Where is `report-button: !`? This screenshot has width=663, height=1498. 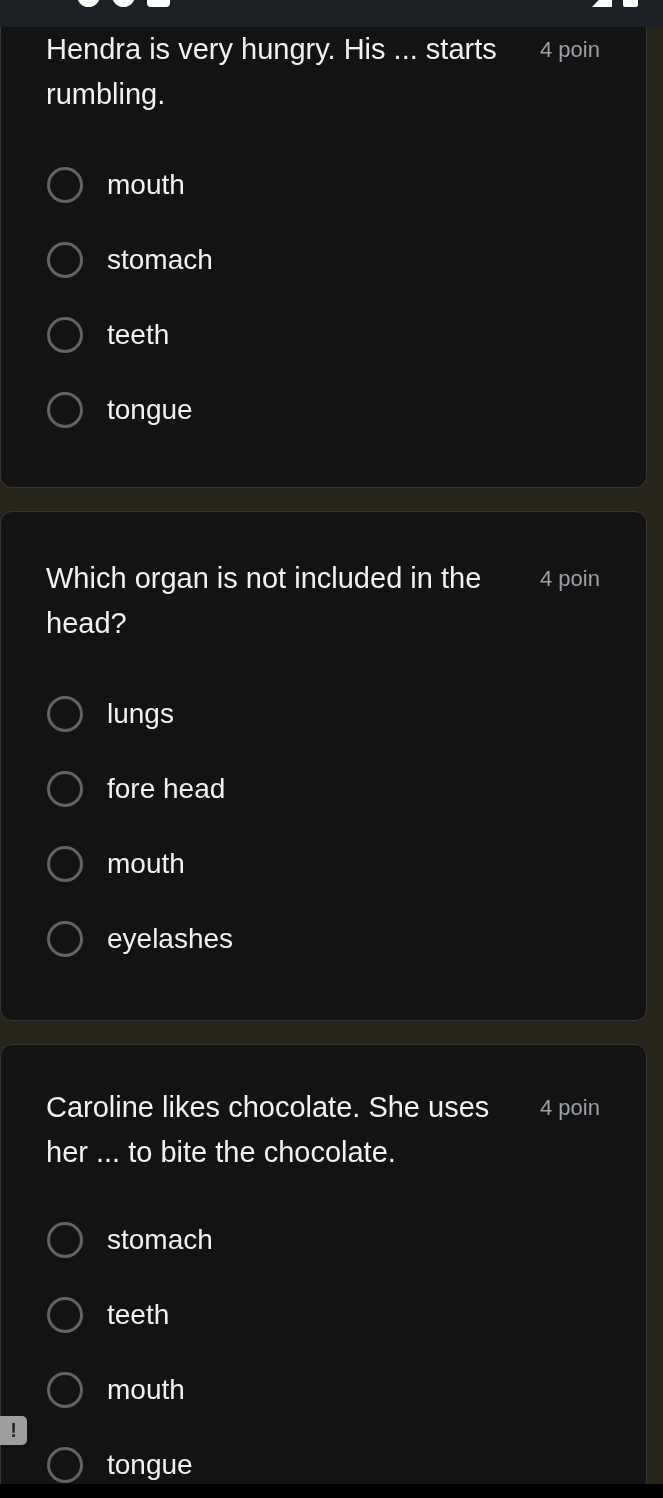 report-button: ! is located at coordinates (13, 1430).